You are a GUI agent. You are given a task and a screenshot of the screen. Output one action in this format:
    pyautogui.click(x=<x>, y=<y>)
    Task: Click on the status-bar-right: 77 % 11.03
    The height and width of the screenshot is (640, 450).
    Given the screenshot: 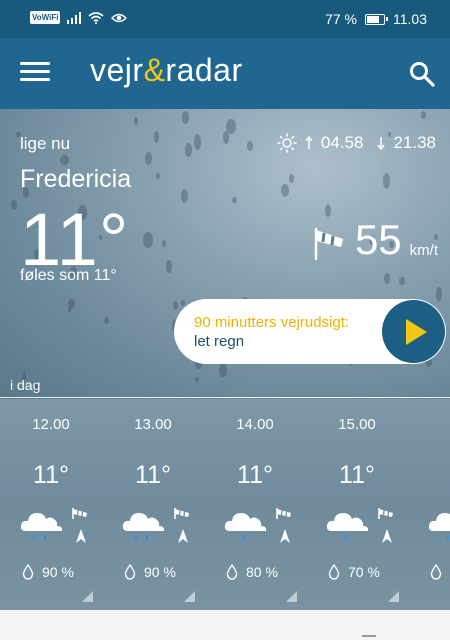 What is the action you would take?
    pyautogui.click(x=376, y=19)
    